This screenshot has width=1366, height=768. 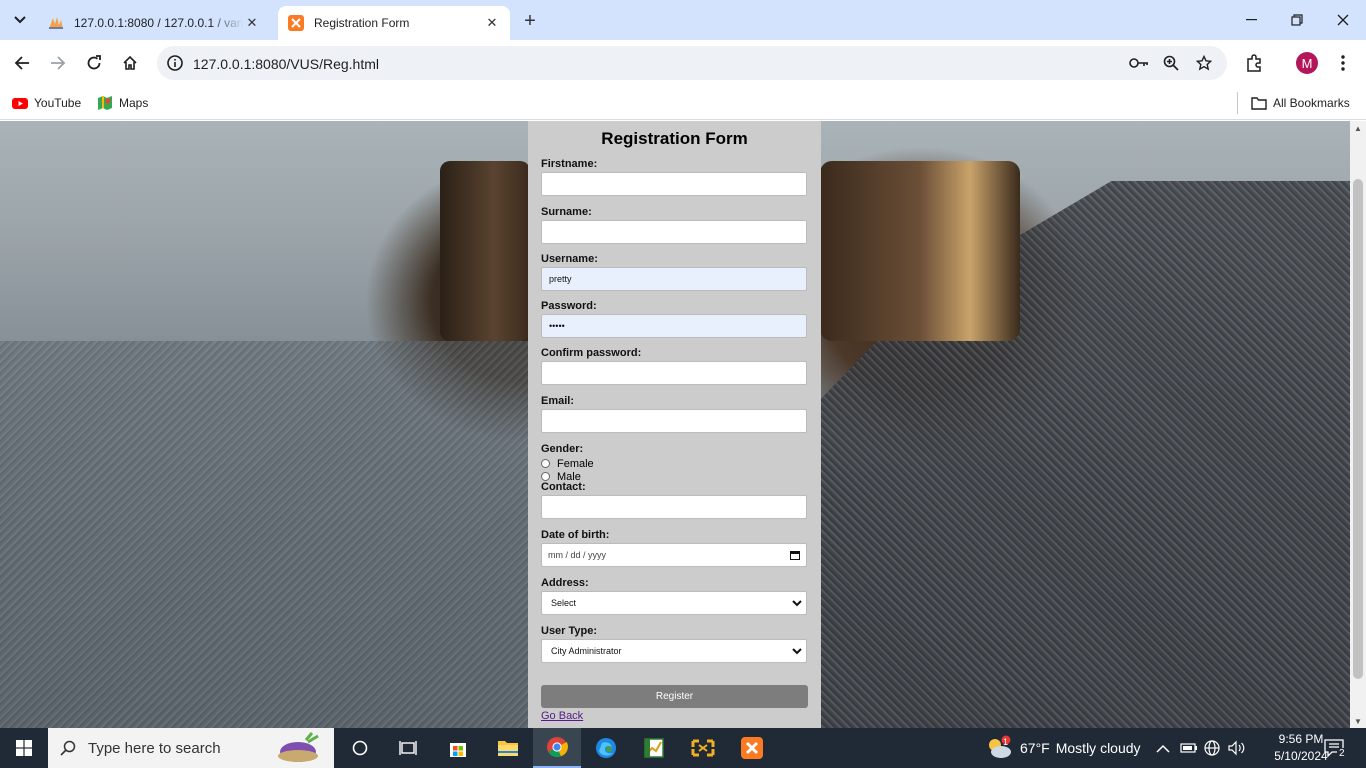 What do you see at coordinates (683, 103) in the screenshot?
I see `bookmarks-bar: YouTube Maps All Bookmarks` at bounding box center [683, 103].